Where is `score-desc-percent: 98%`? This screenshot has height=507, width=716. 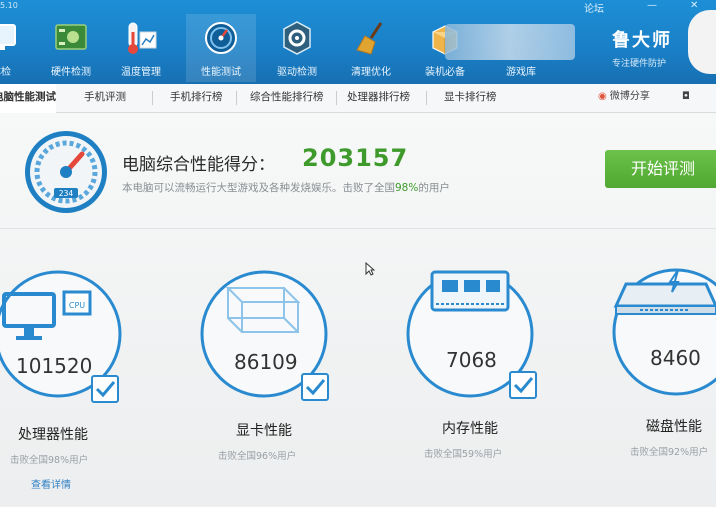 score-desc-percent: 98% is located at coordinates (407, 188).